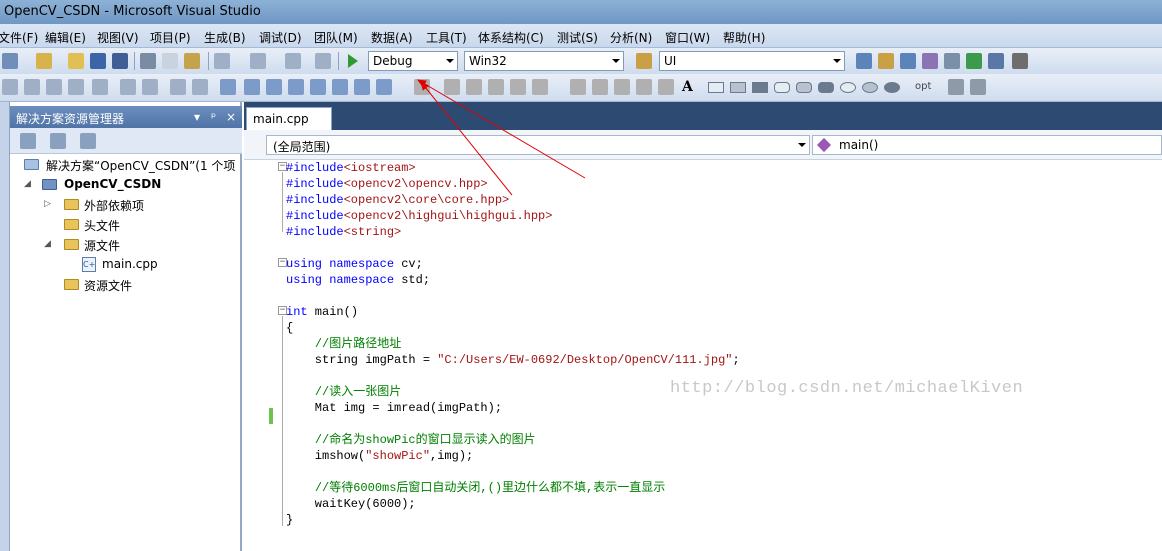  Describe the element at coordinates (225, 37) in the screenshot. I see `menu-build: 生成(B)` at that location.